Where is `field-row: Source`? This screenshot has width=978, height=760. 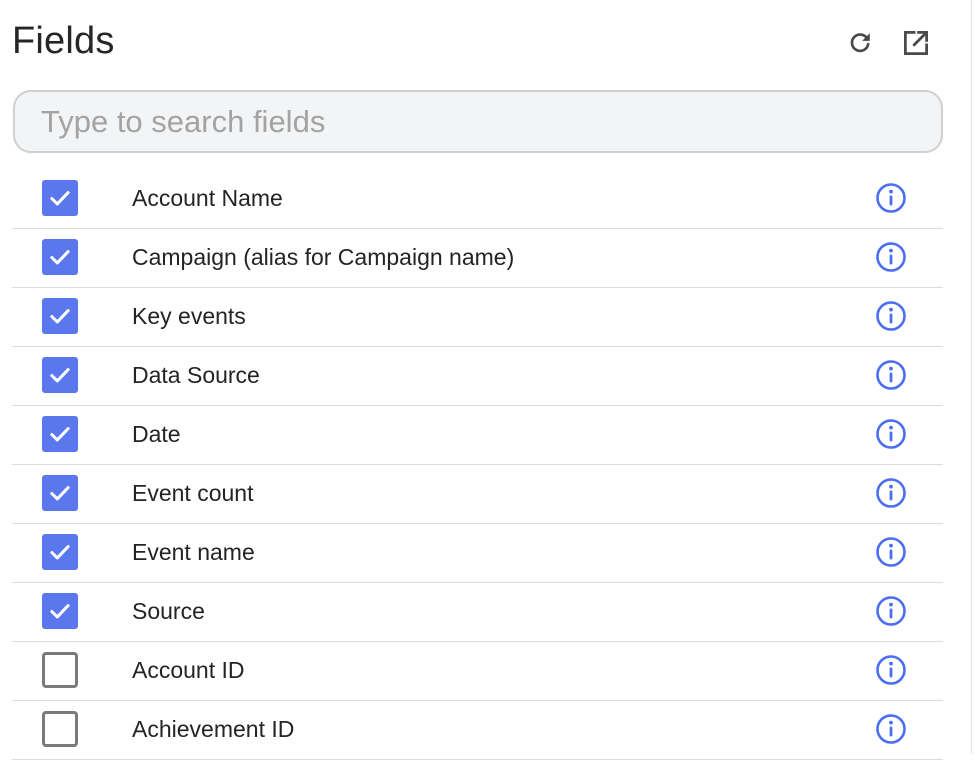
field-row: Source is located at coordinates (477, 612).